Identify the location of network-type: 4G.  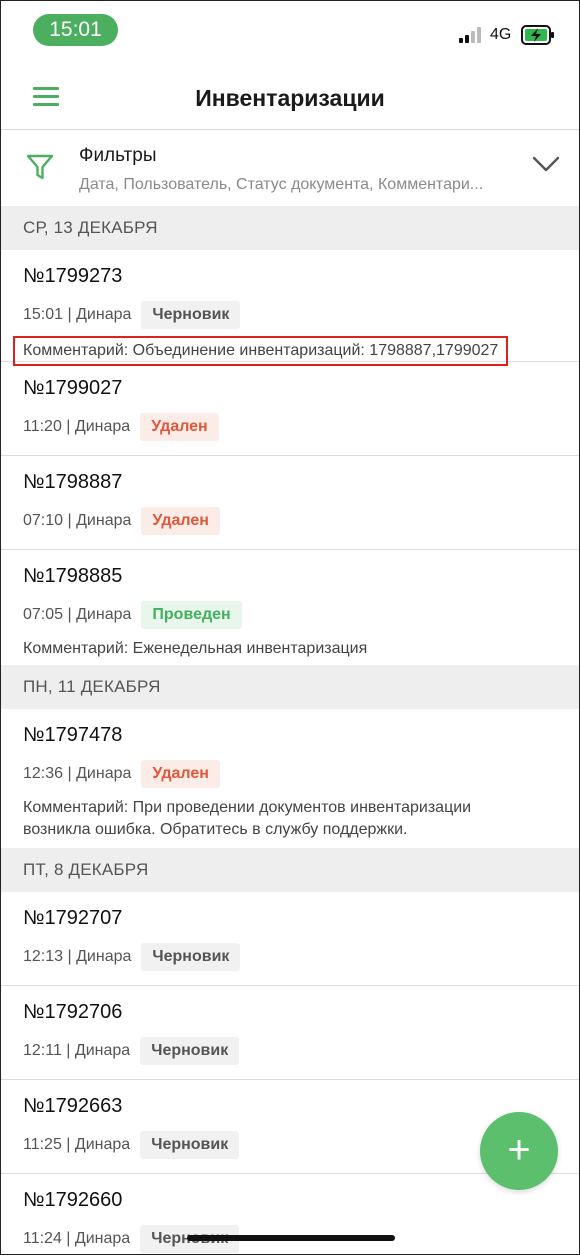
(501, 34).